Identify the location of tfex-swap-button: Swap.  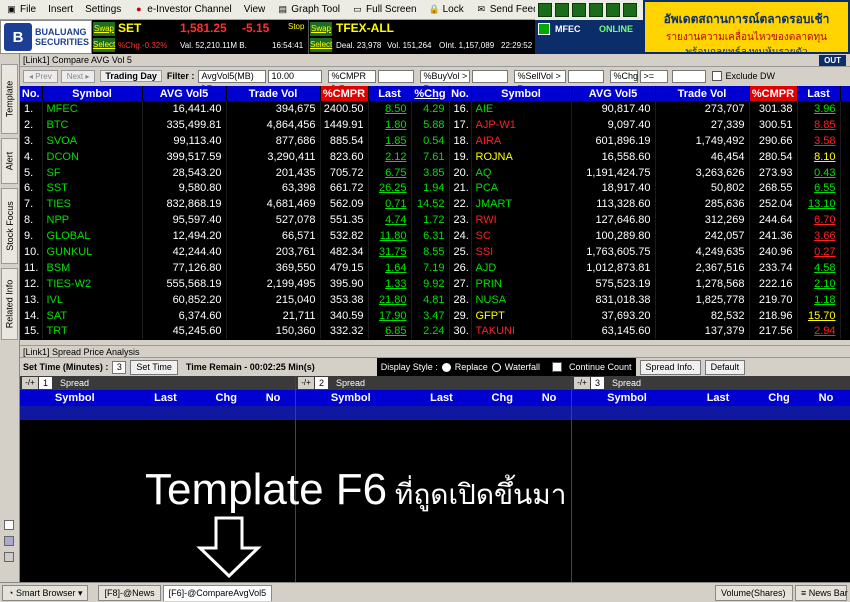
(321, 29).